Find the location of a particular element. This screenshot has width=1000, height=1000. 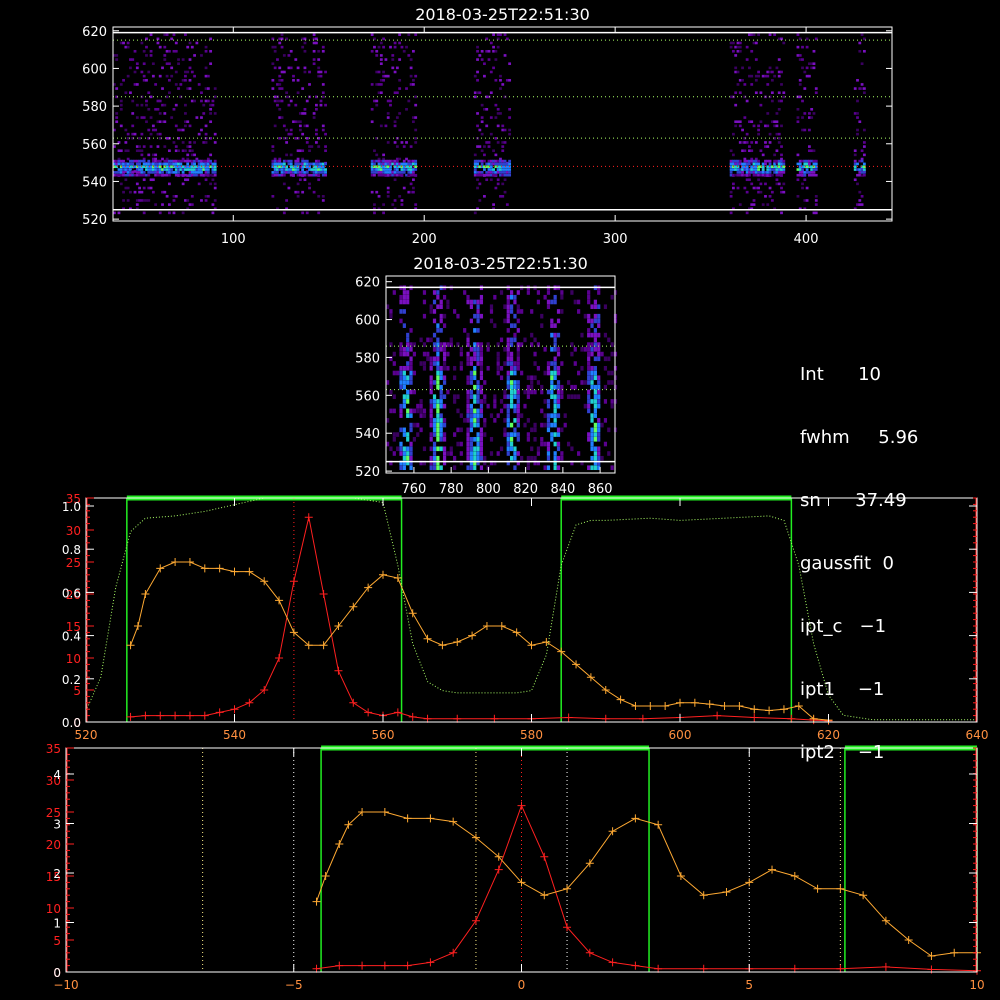

plot-3-point-orange is located at coordinates (130, 645).